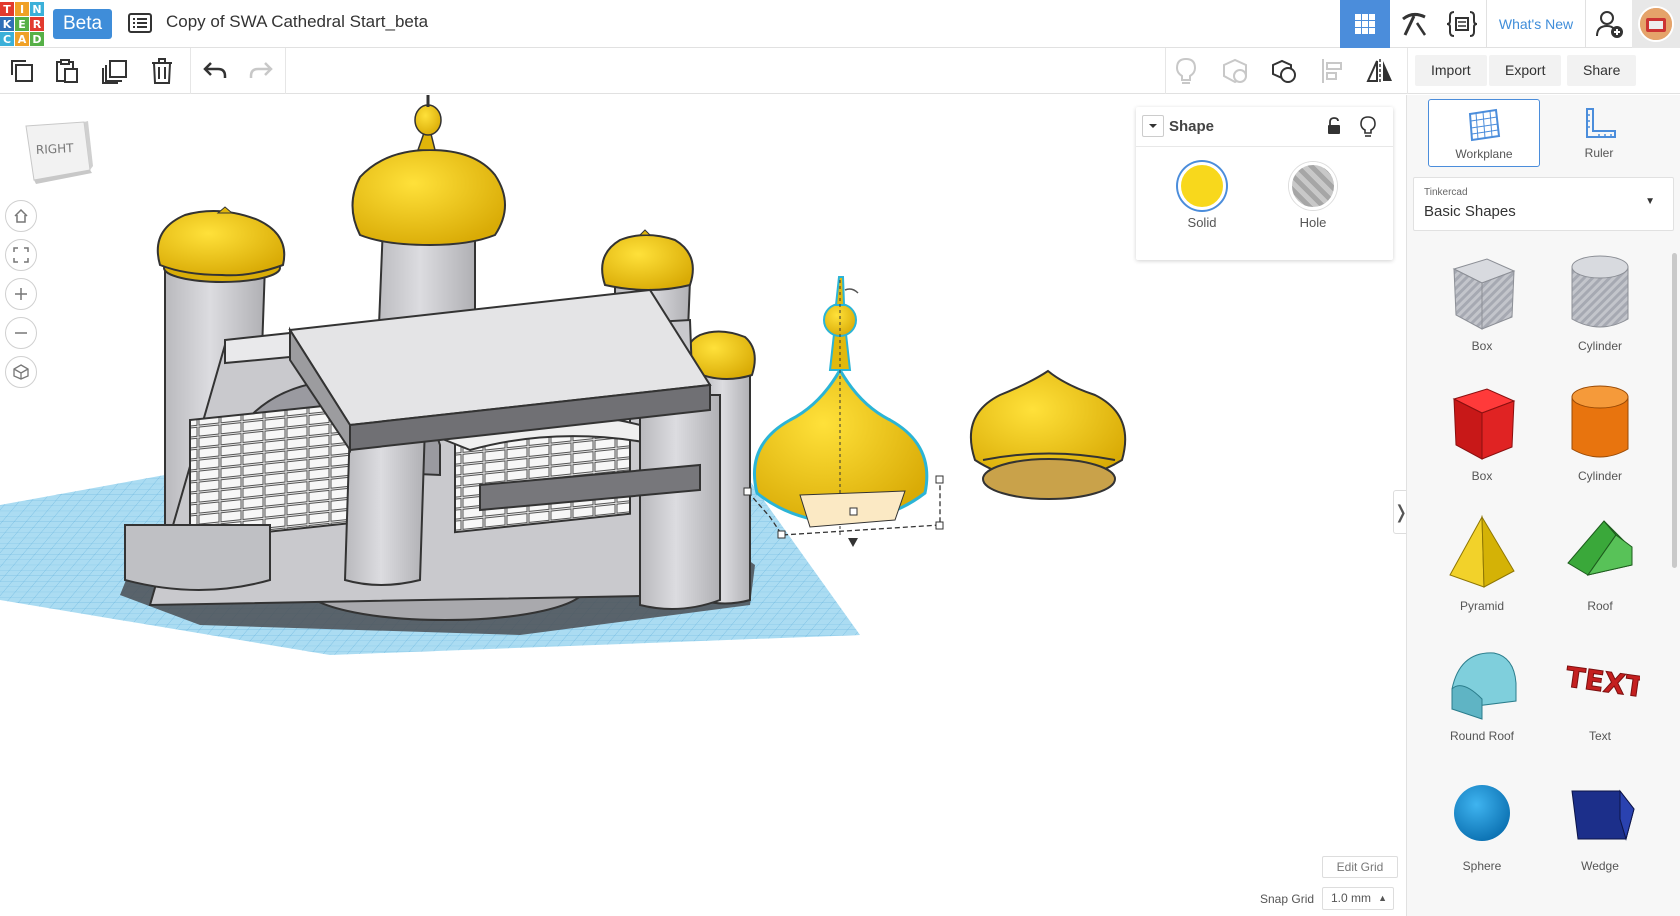 This screenshot has width=1680, height=916. What do you see at coordinates (67, 71) in the screenshot?
I see `paste-button` at bounding box center [67, 71].